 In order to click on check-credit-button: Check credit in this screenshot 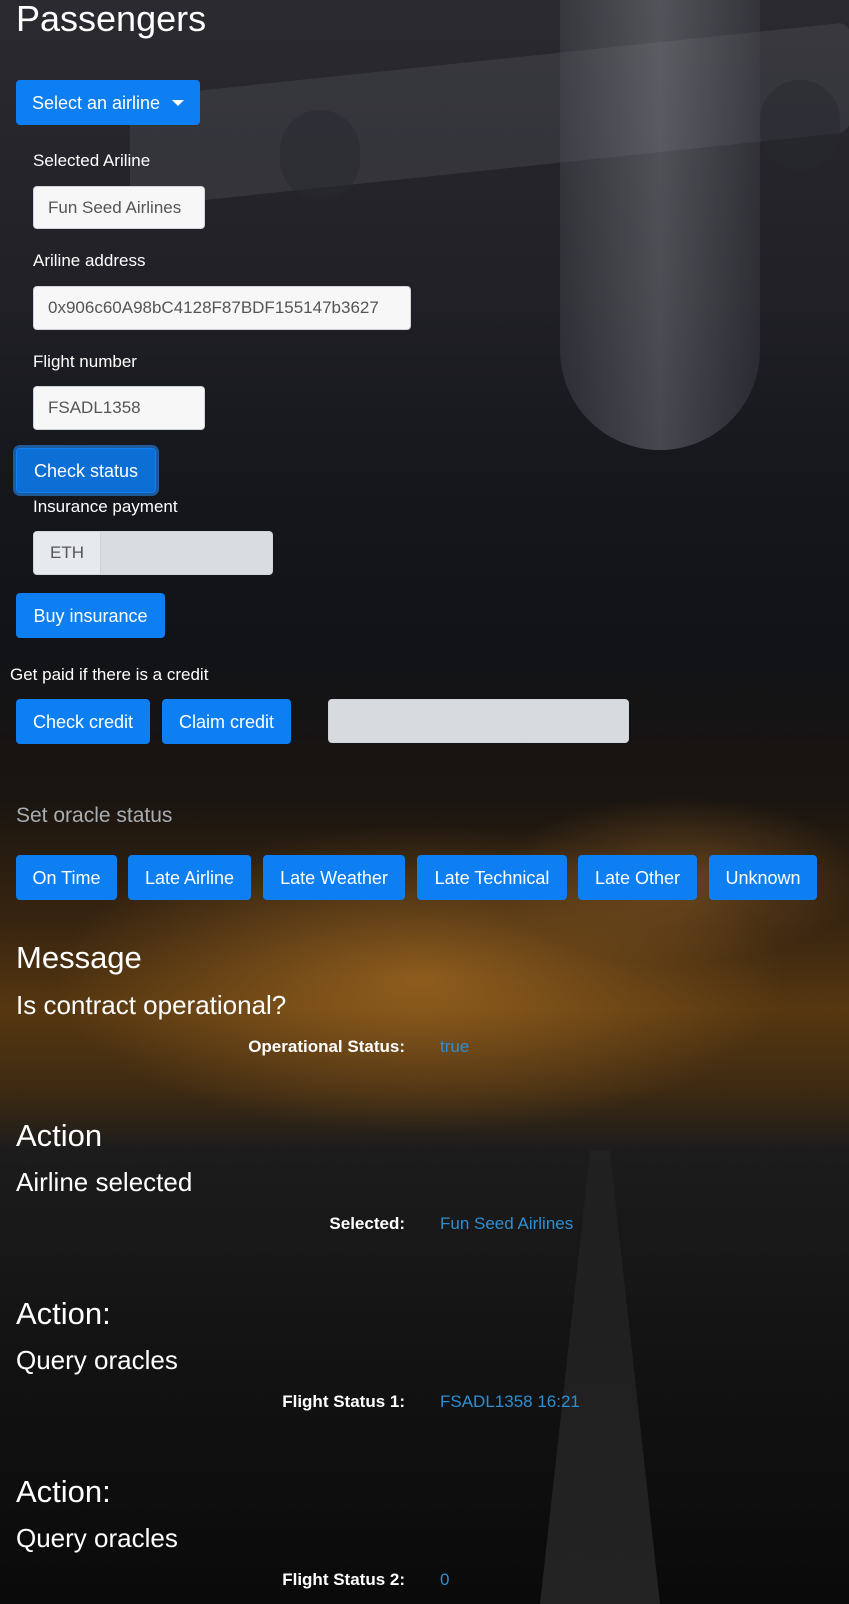, I will do `click(83, 721)`.